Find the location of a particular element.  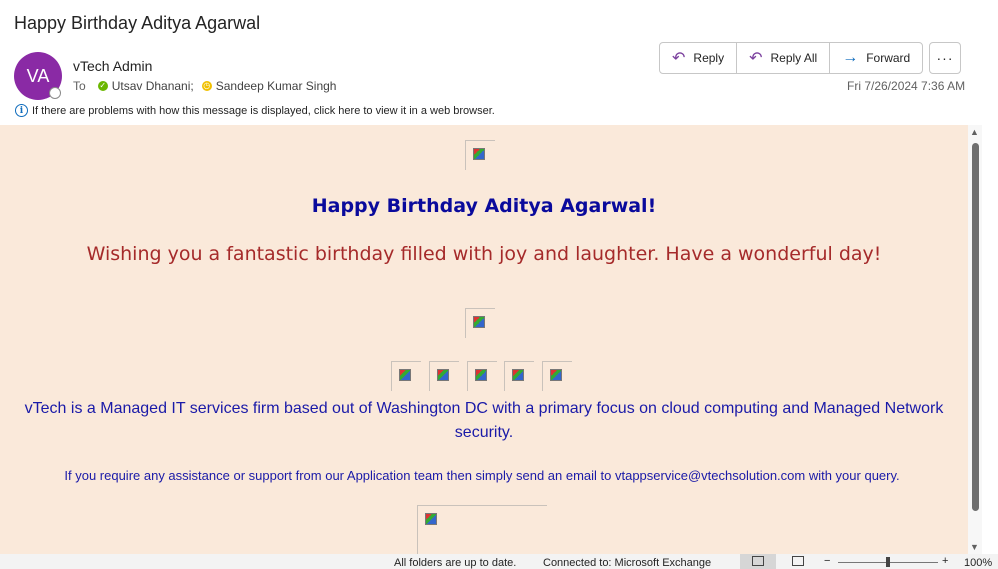

reply-all-label: Reply All is located at coordinates (794, 58).